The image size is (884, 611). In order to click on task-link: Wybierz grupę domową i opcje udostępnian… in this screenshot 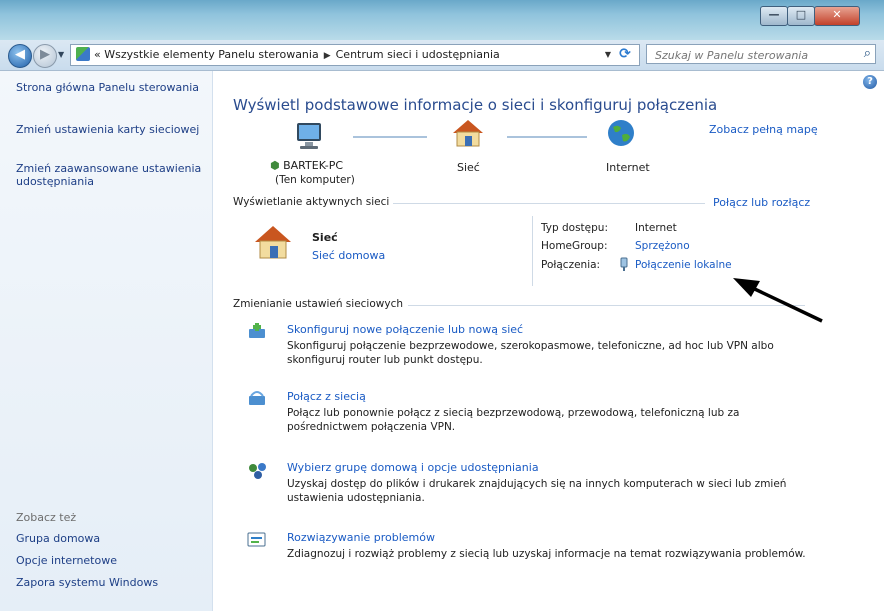, I will do `click(413, 467)`.